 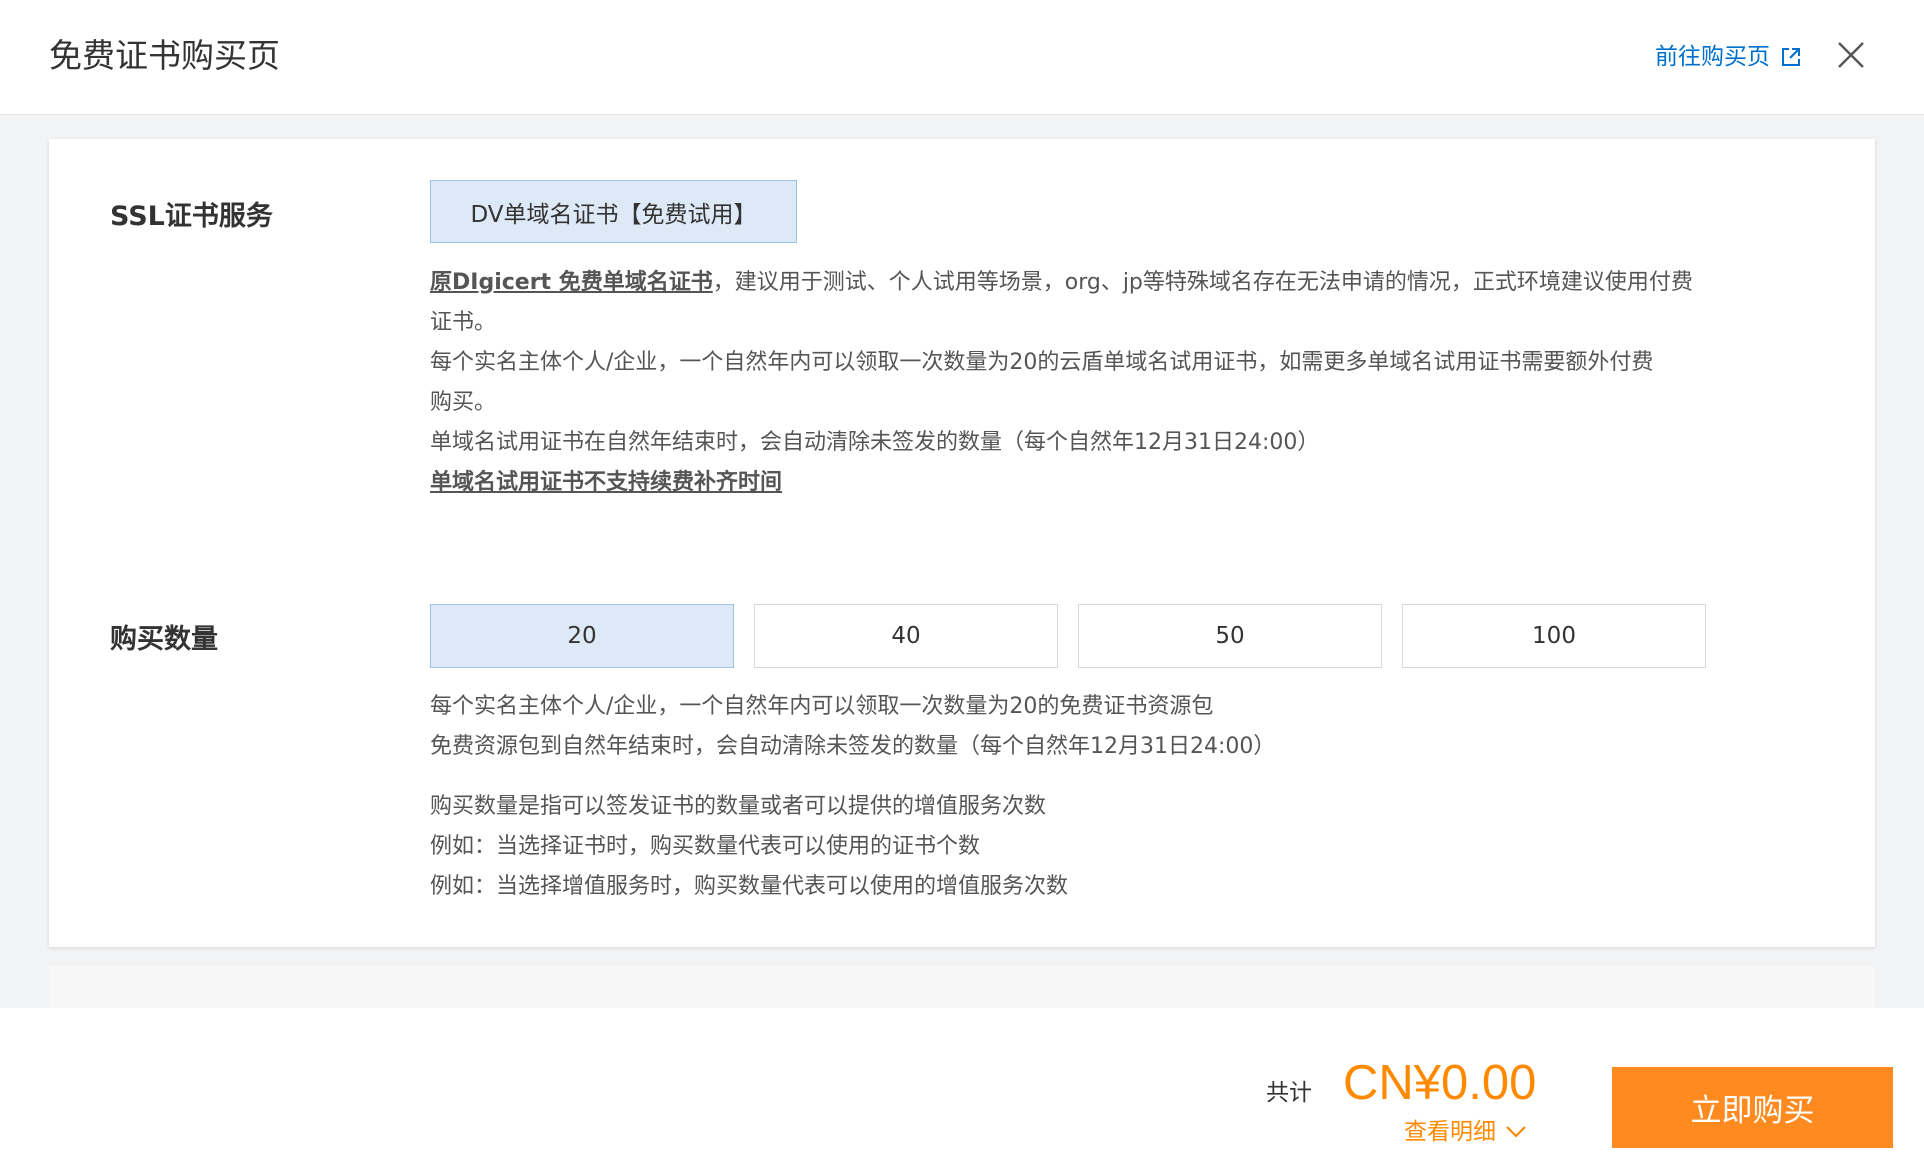 I want to click on goto-purchase-link: 前往购买页, so click(x=1728, y=57).